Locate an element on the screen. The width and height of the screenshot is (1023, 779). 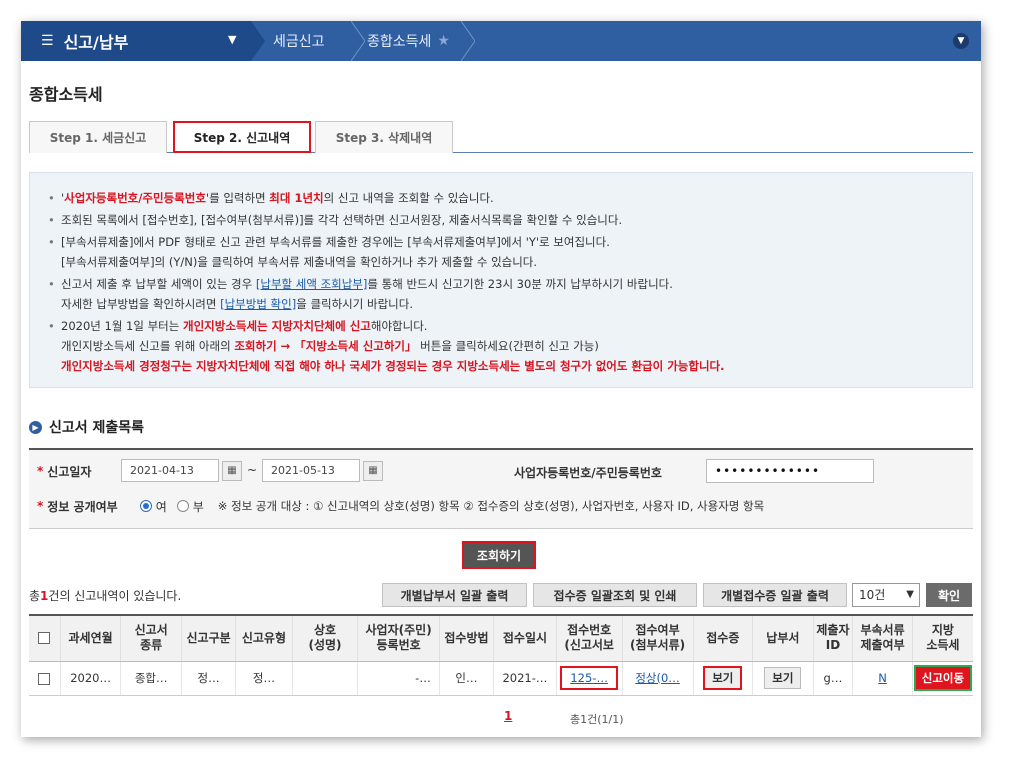
query-button: 조회하기 is located at coordinates (499, 555).